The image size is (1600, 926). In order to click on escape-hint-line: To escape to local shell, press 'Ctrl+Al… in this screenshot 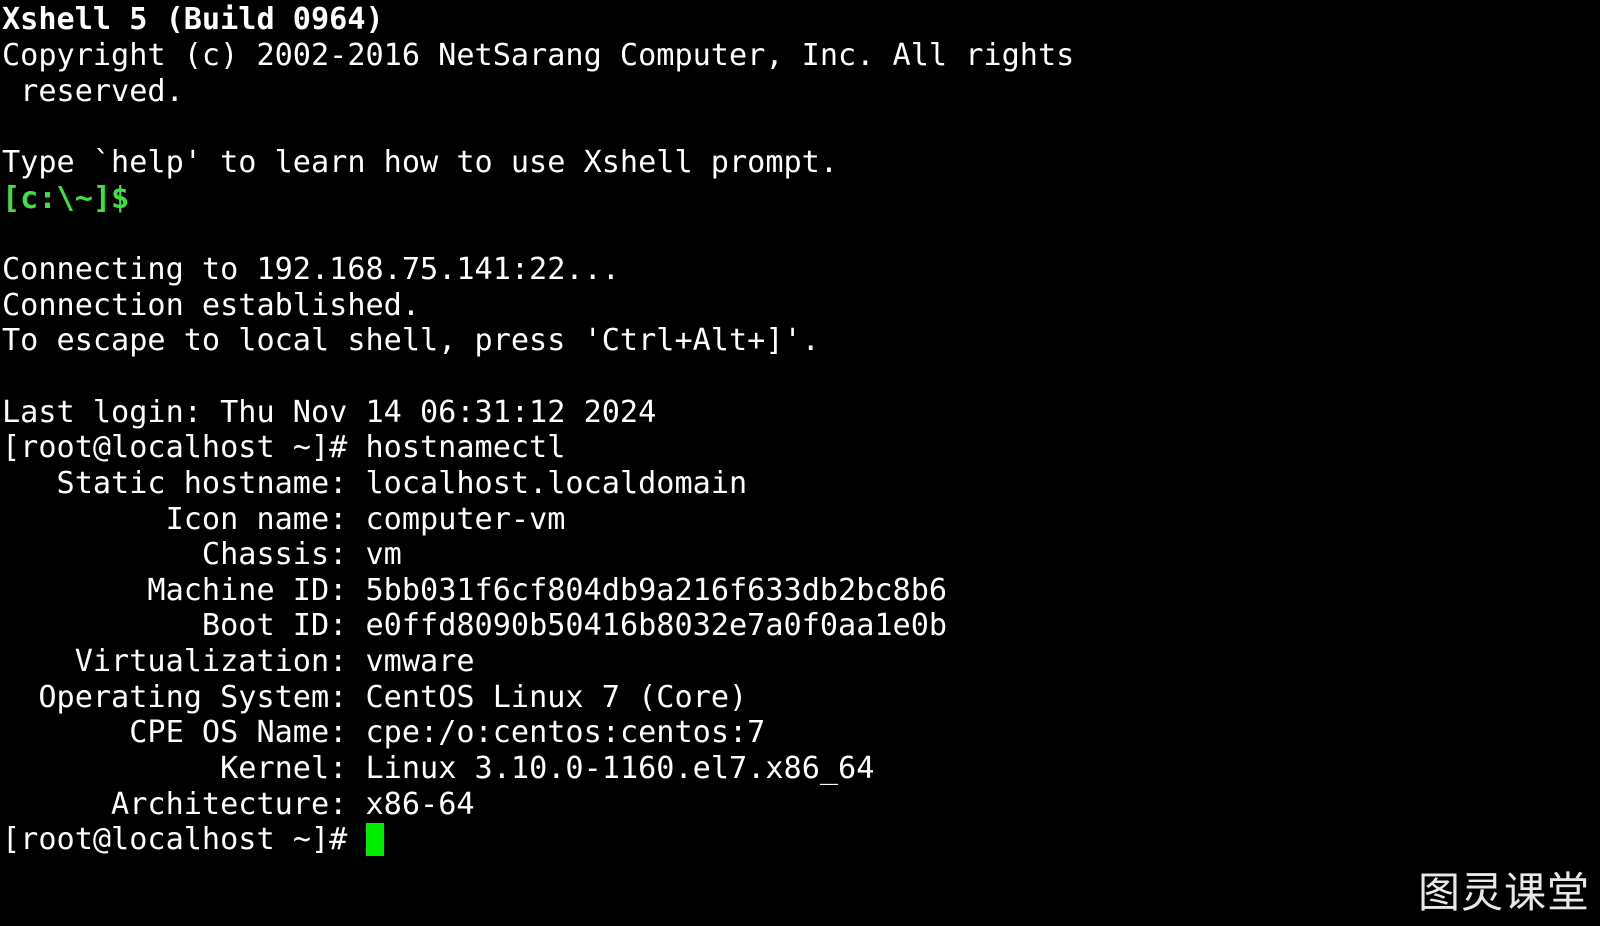, I will do `click(411, 340)`.